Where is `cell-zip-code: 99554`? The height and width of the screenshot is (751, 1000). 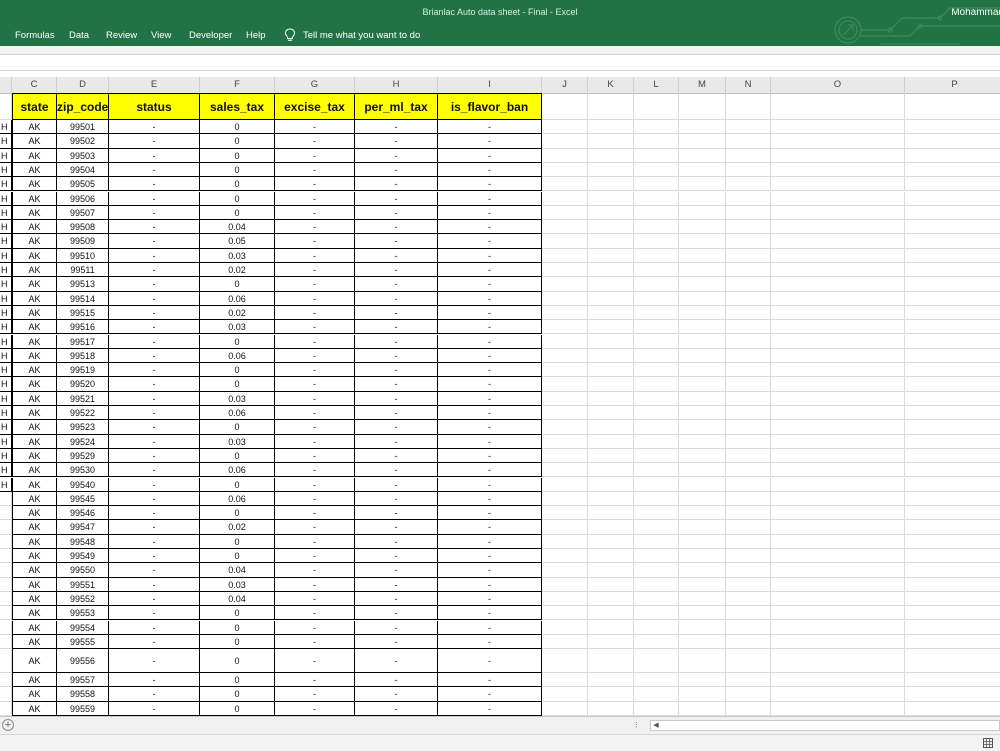 cell-zip-code: 99554 is located at coordinates (83, 627).